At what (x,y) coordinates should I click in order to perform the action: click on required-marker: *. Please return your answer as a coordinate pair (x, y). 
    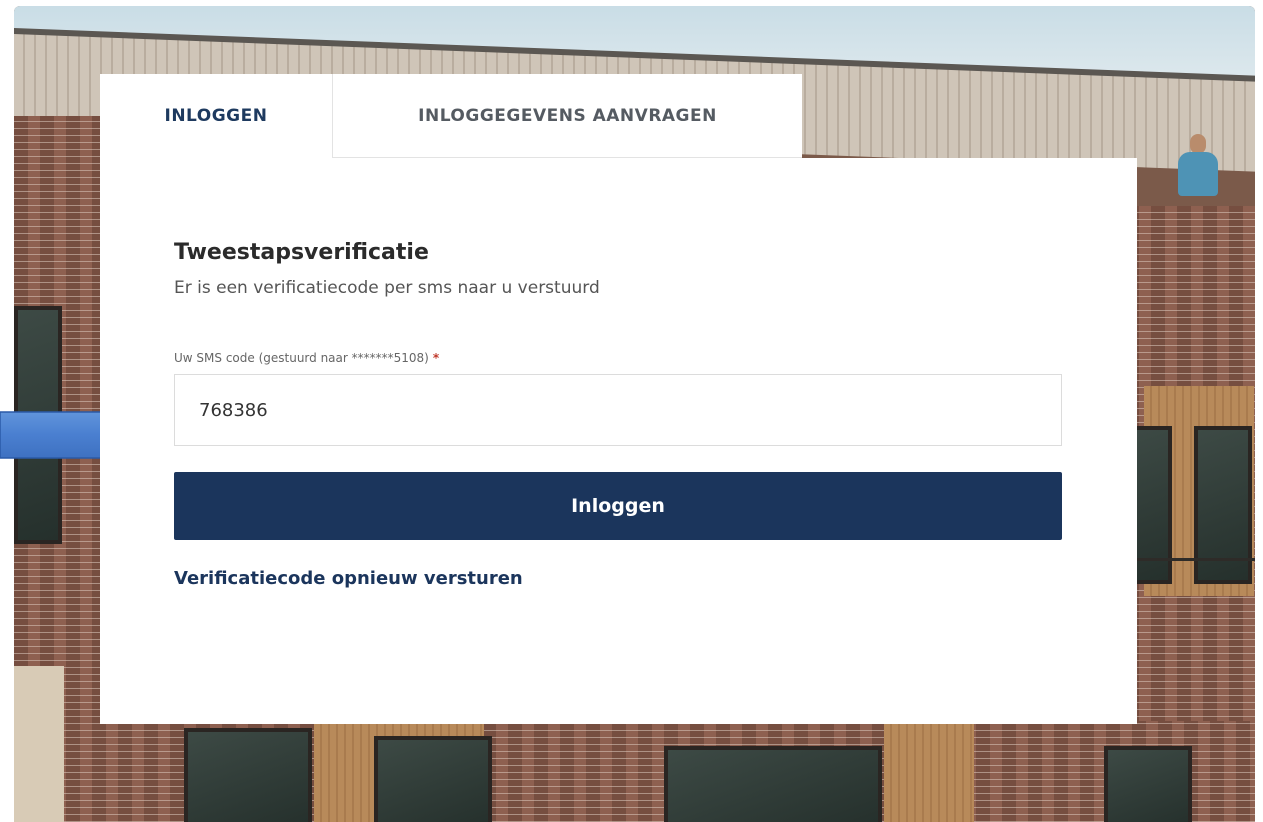
    Looking at the image, I should click on (436, 358).